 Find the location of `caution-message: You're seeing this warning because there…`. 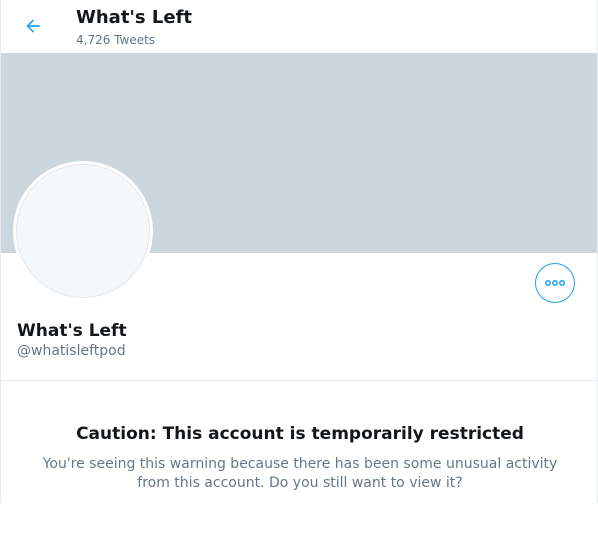

caution-message: You're seeing this warning because there… is located at coordinates (300, 473).